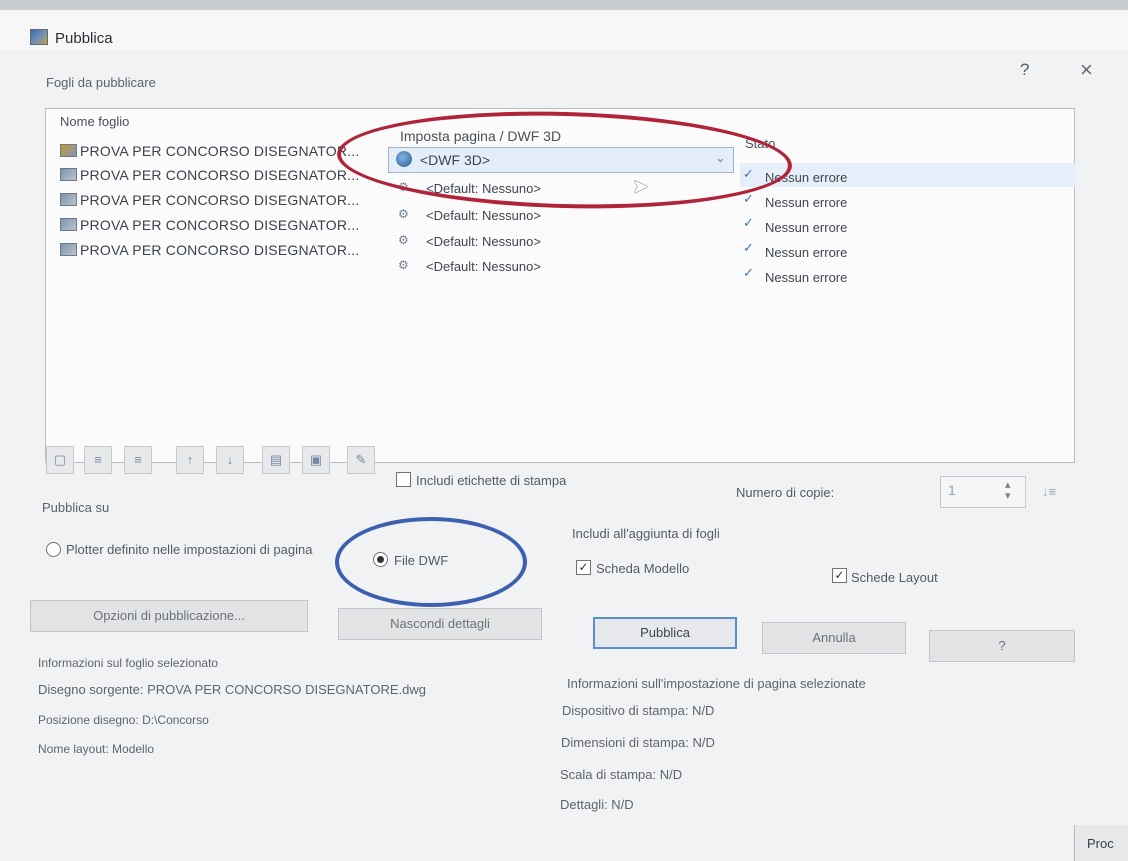 Image resolution: width=1128 pixels, height=861 pixels. What do you see at coordinates (638, 710) in the screenshot?
I see `plot-device-info: Dispositivo di stampa: N/D` at bounding box center [638, 710].